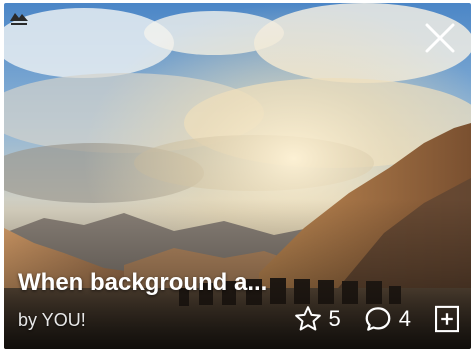 The width and height of the screenshot is (475, 352). What do you see at coordinates (52, 320) in the screenshot?
I see `card-author: by YOU!` at bounding box center [52, 320].